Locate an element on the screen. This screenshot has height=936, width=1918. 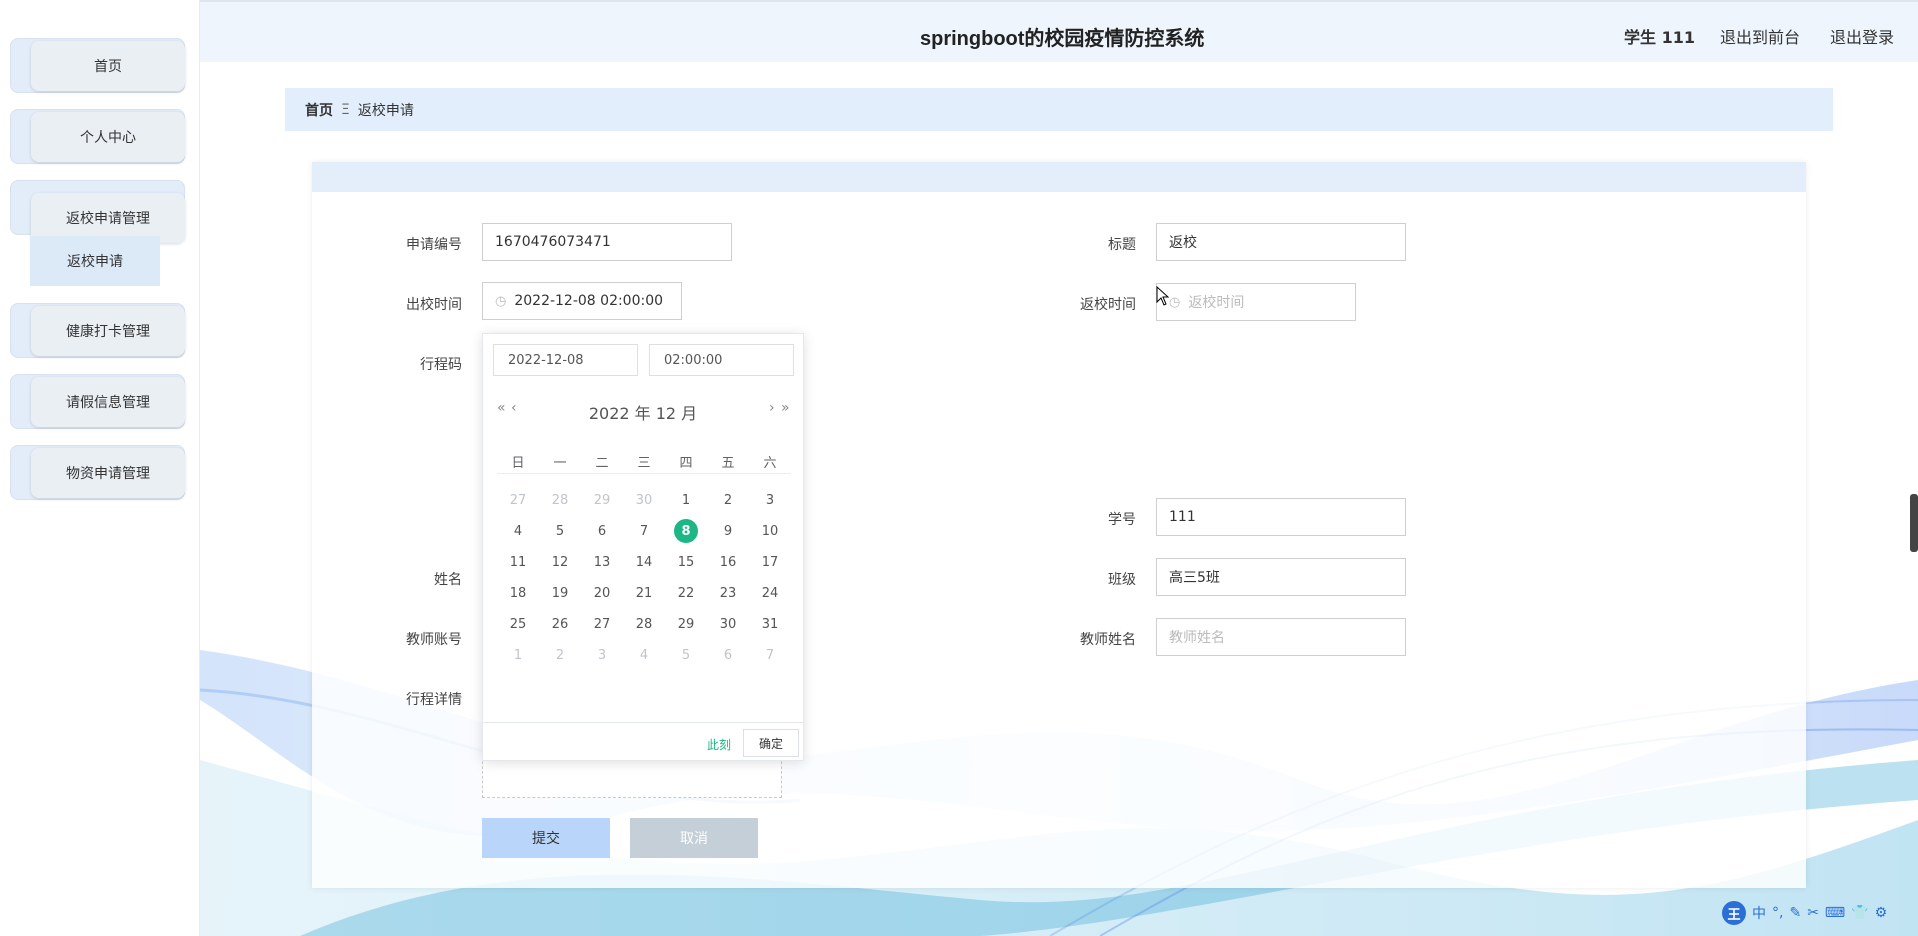
trip-detail-label: 行程详情 is located at coordinates (434, 700).